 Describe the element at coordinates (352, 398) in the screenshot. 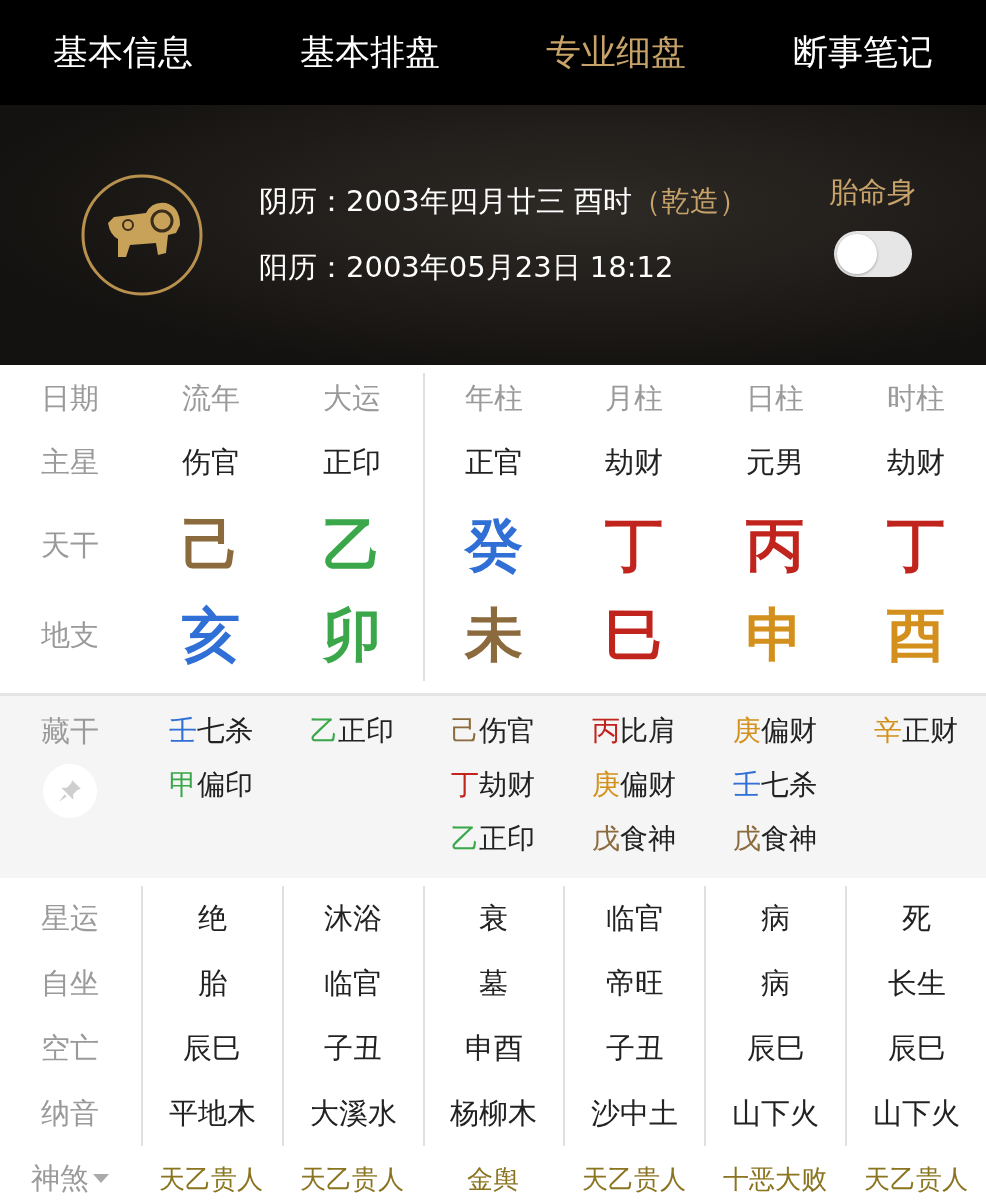

I see `column-heading: 大运` at that location.